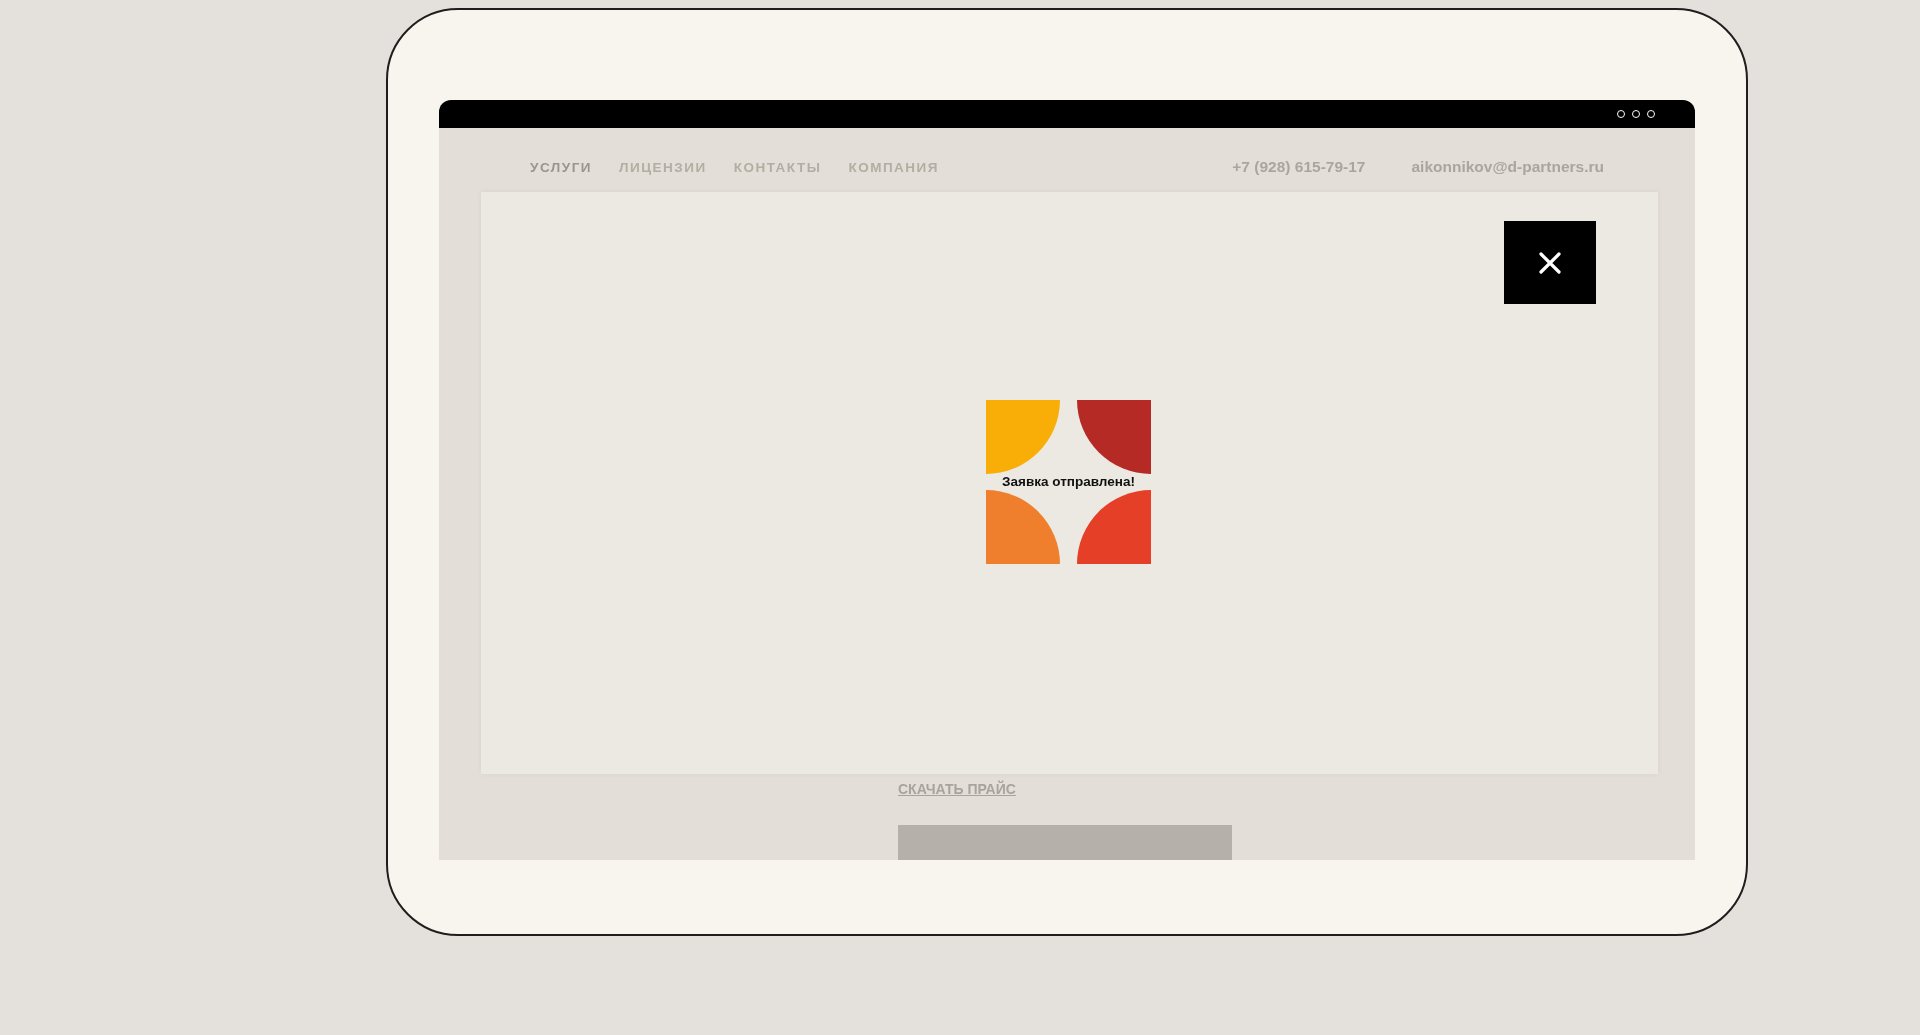 This screenshot has width=1920, height=1035. Describe the element at coordinates (1068, 482) in the screenshot. I see `success-message: Заявка отправлена!` at that location.